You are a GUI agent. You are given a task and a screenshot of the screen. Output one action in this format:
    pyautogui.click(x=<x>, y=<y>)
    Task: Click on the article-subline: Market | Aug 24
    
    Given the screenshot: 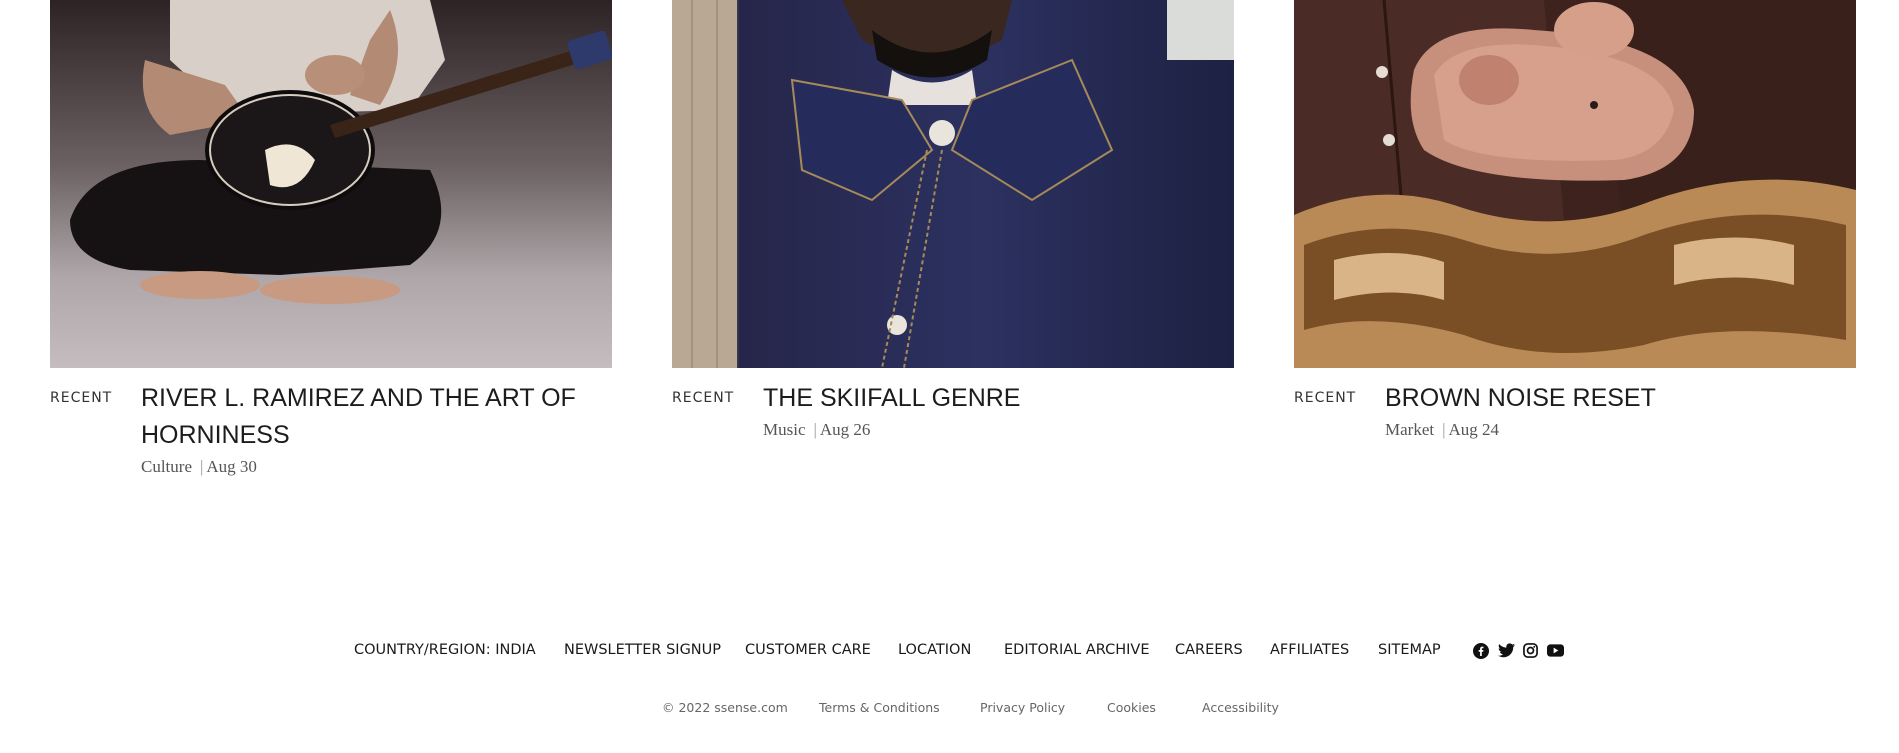 What is the action you would take?
    pyautogui.click(x=1442, y=430)
    